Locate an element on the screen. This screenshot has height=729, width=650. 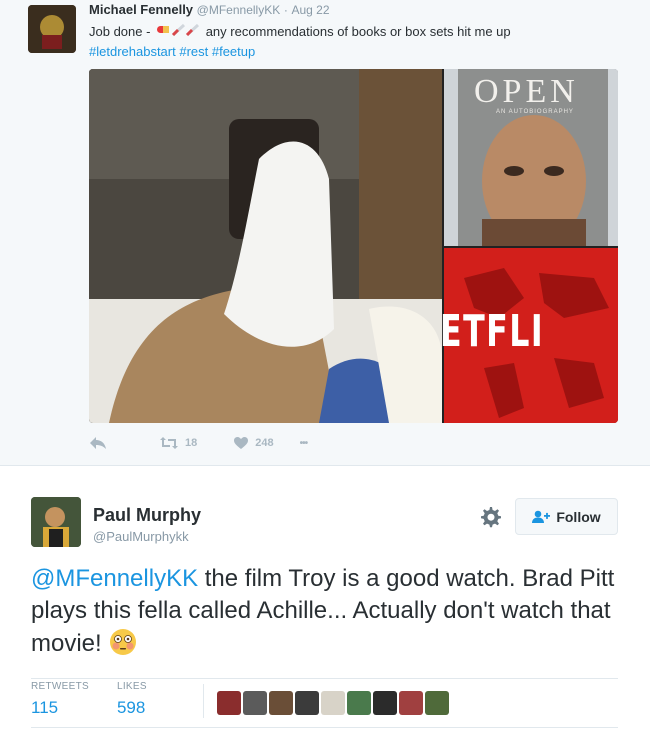
tweet-stats: RETWEETS 115 LIKES 598 is located at coordinates (103, 704).